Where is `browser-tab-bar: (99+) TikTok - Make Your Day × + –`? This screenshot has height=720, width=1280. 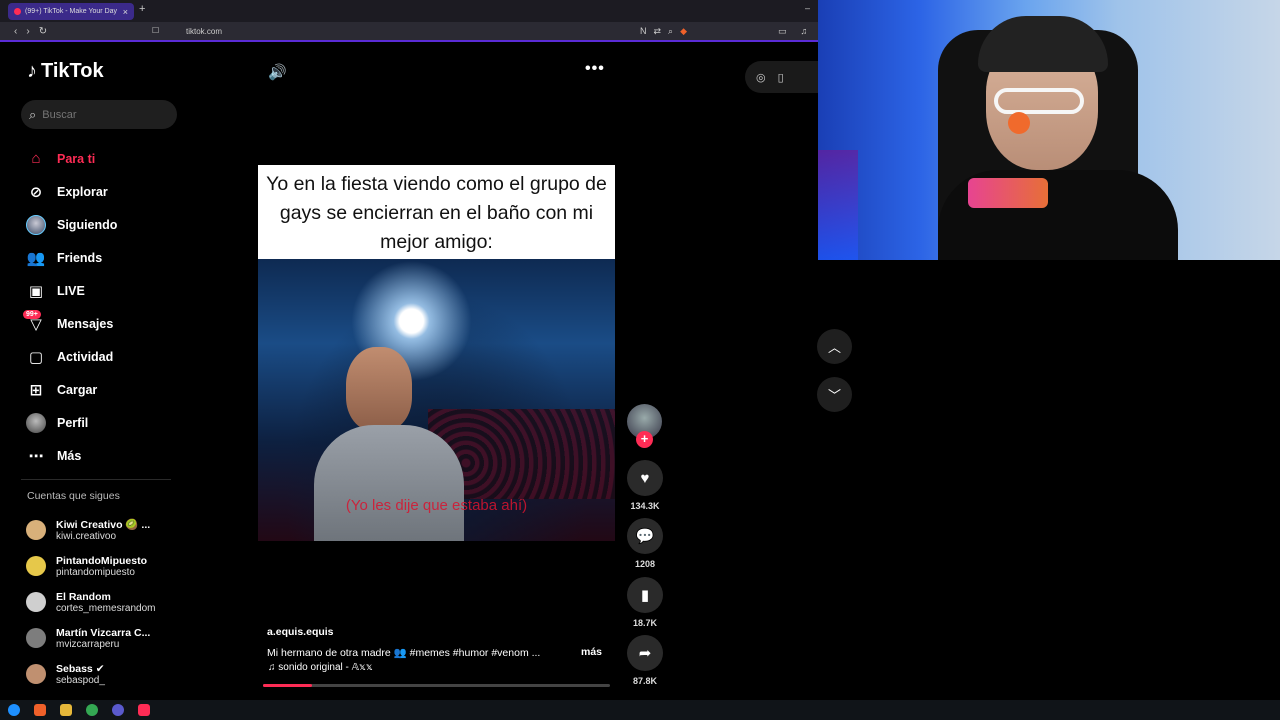 browser-tab-bar: (99+) TikTok - Make Your Day × + – is located at coordinates (409, 11).